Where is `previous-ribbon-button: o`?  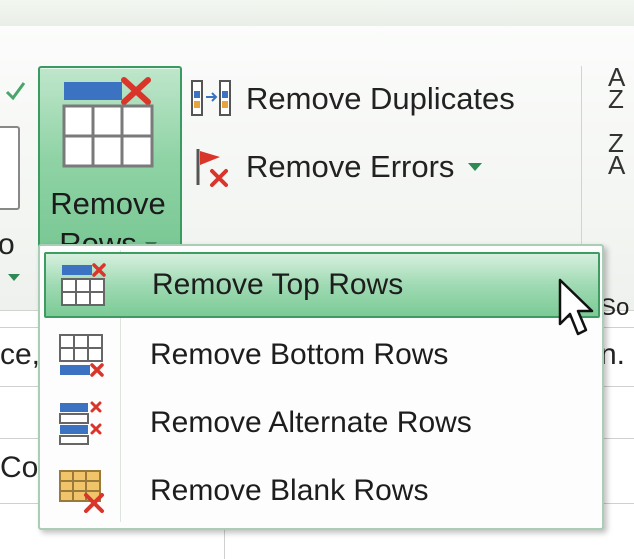
previous-ribbon-button: o is located at coordinates (15, 173).